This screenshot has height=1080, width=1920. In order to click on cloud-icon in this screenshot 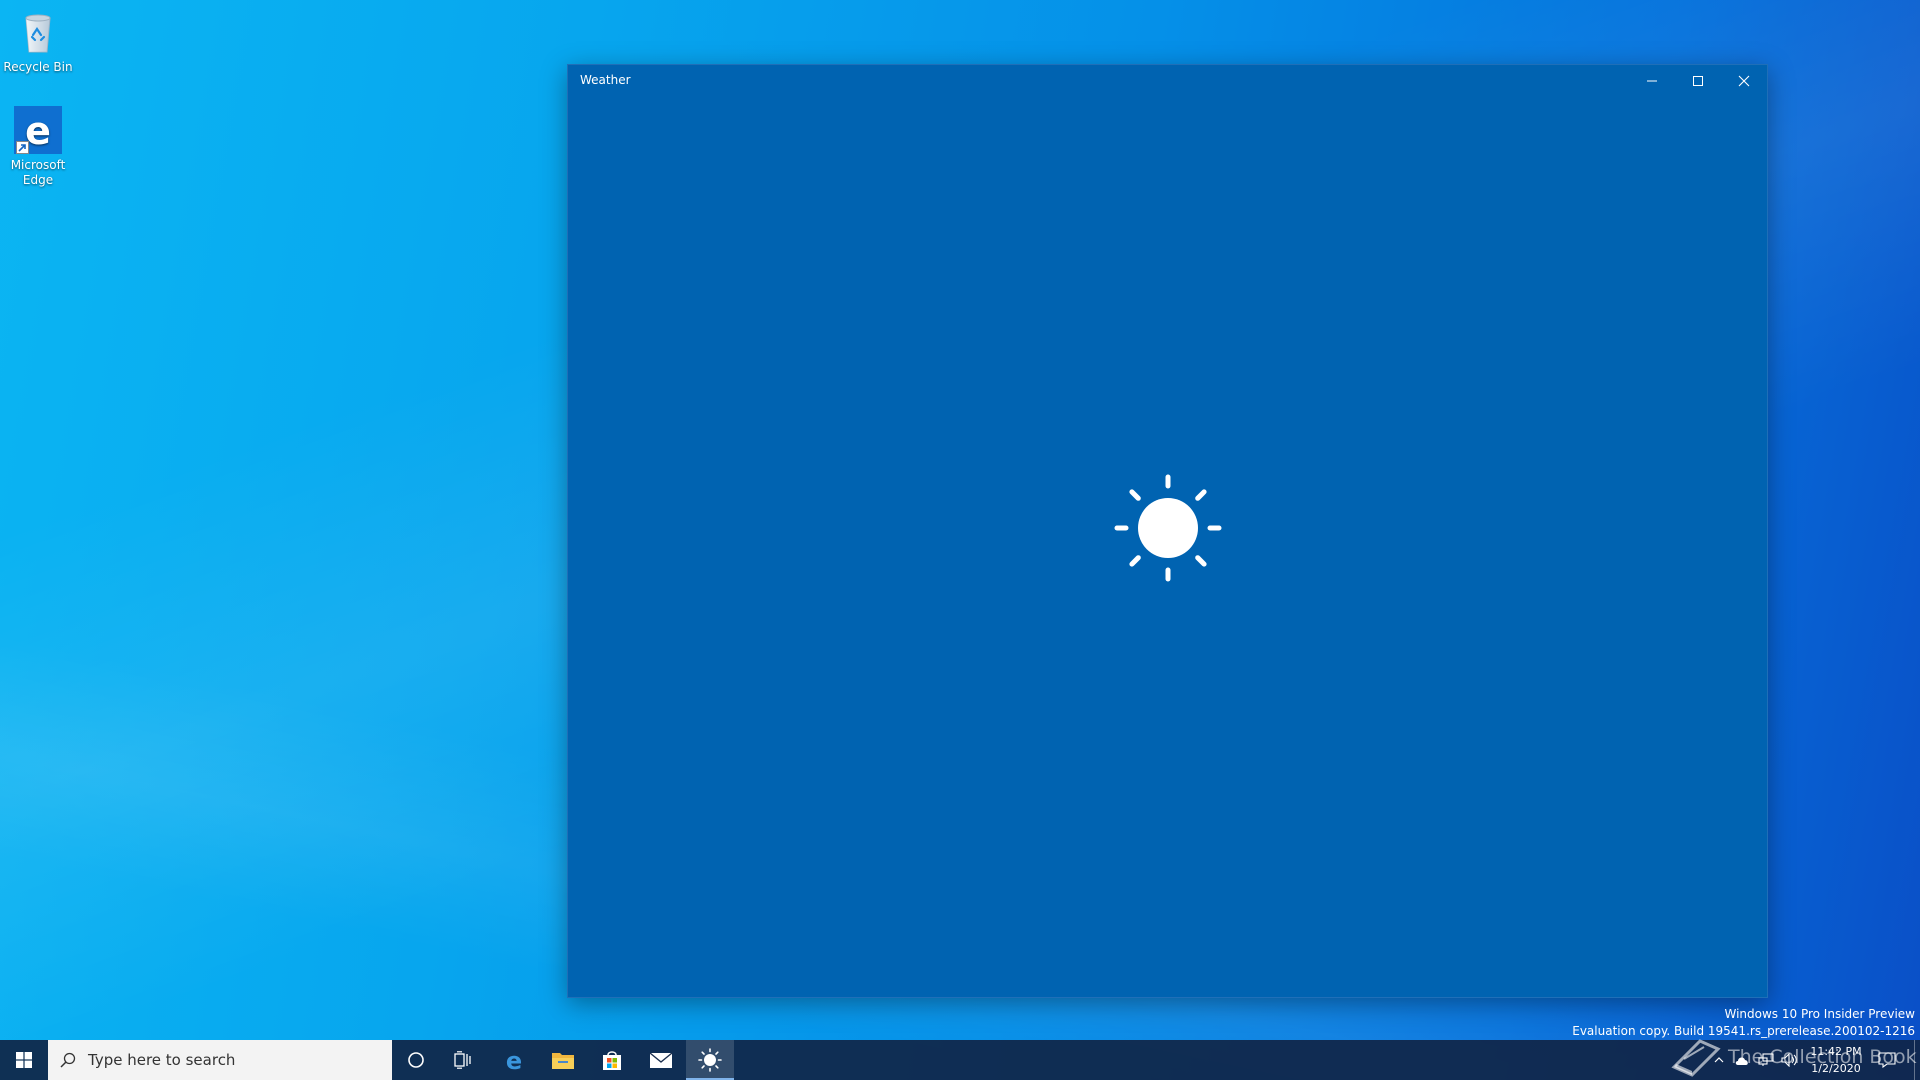, I will do `click(1741, 1060)`.